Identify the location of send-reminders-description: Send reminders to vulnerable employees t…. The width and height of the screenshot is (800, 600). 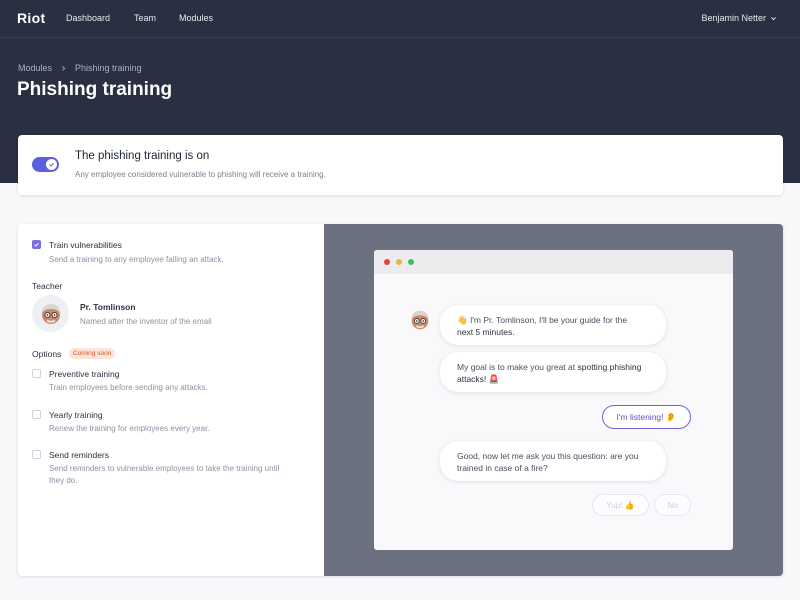
(164, 475).